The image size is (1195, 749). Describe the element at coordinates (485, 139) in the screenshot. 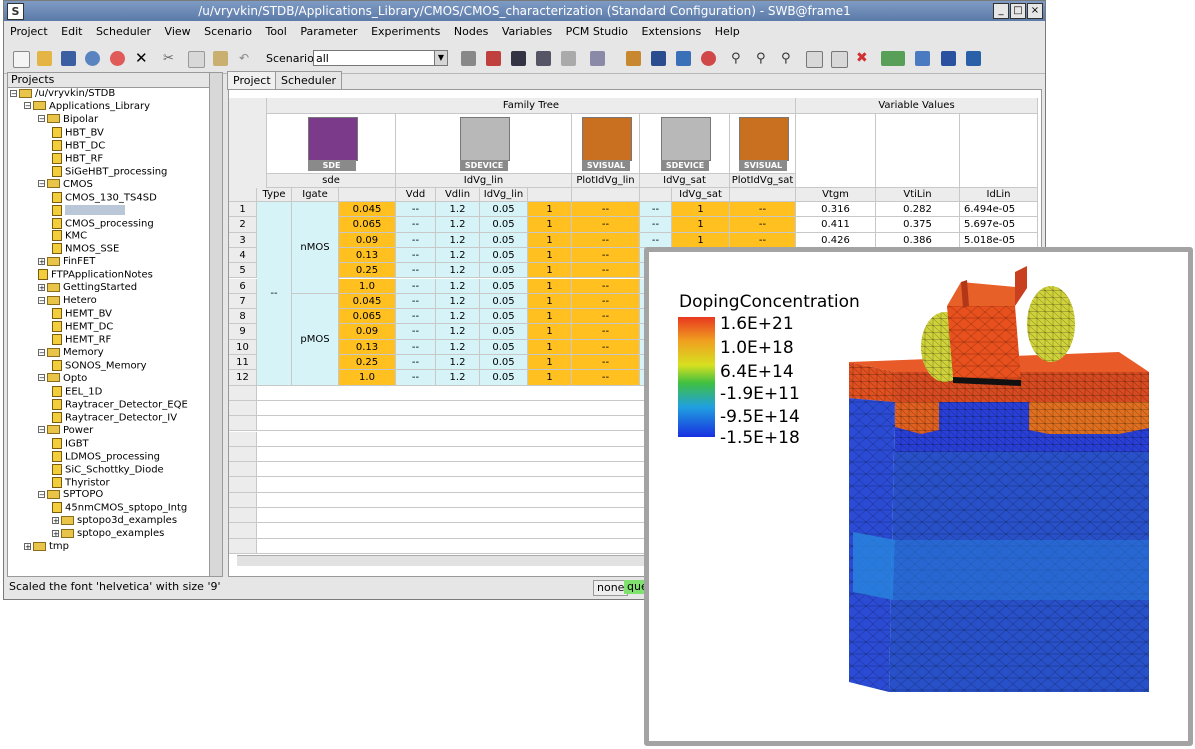

I see `sdevice-tool-icon` at that location.